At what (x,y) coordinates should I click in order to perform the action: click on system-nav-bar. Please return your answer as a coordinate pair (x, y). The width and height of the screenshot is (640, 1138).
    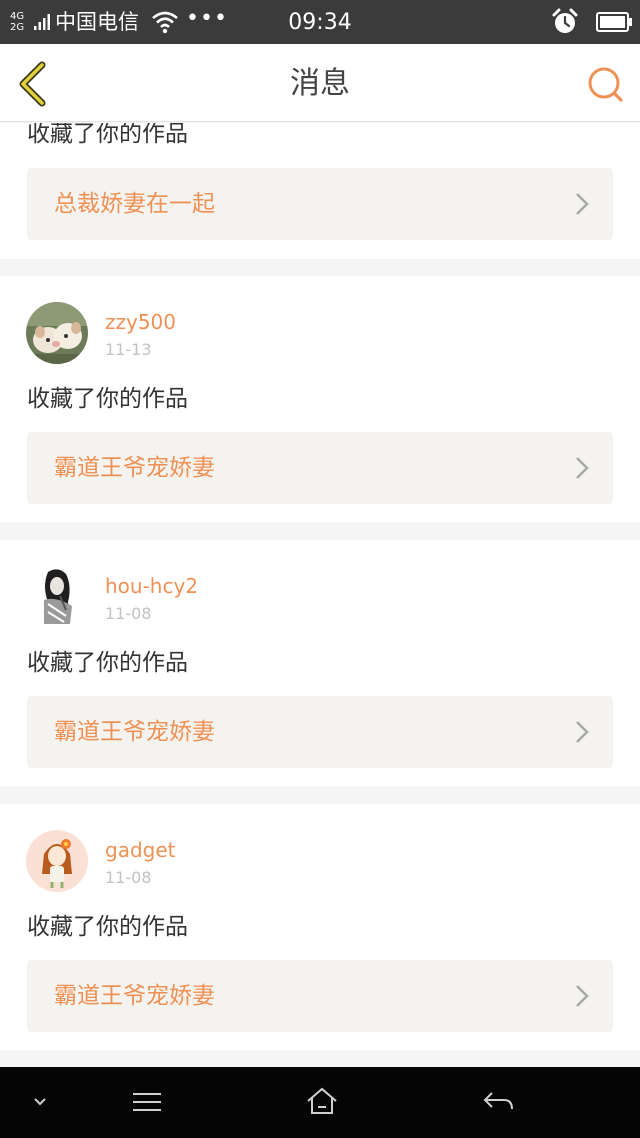
    Looking at the image, I should click on (320, 1102).